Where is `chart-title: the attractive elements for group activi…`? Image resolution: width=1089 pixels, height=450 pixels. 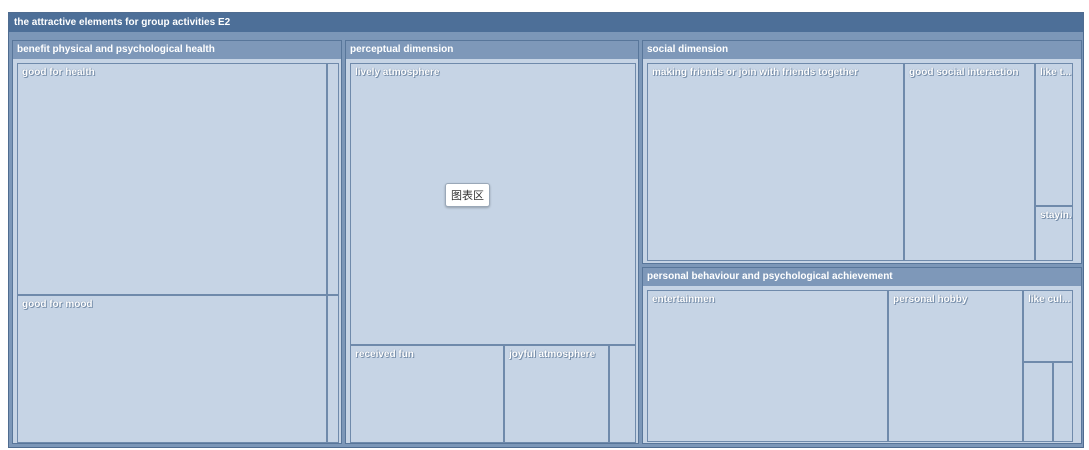 chart-title: the attractive elements for group activi… is located at coordinates (546, 22).